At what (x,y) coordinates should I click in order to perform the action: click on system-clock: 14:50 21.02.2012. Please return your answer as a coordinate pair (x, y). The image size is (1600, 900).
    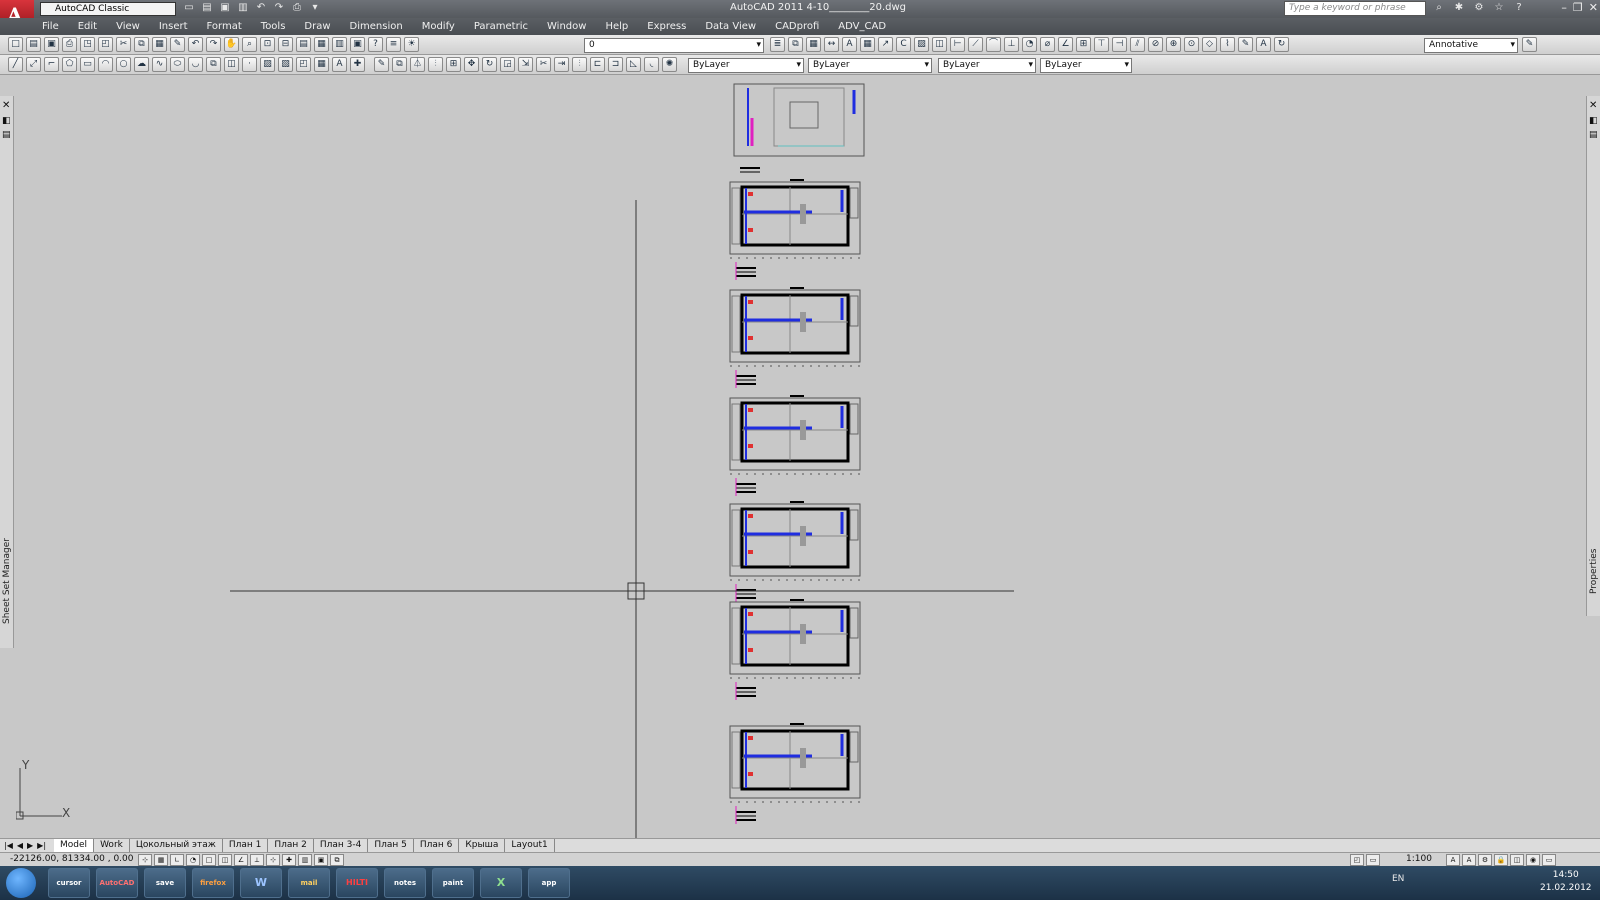
    Looking at the image, I should click on (1566, 882).